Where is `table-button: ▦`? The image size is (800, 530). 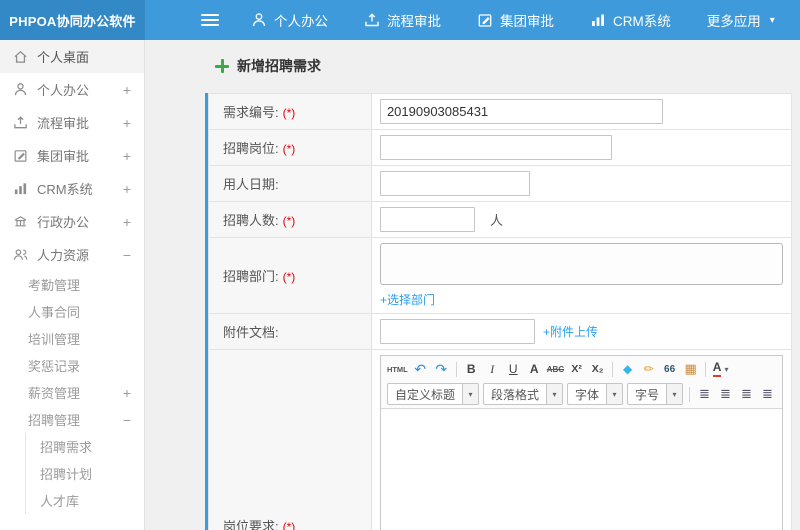 table-button: ▦ is located at coordinates (690, 369).